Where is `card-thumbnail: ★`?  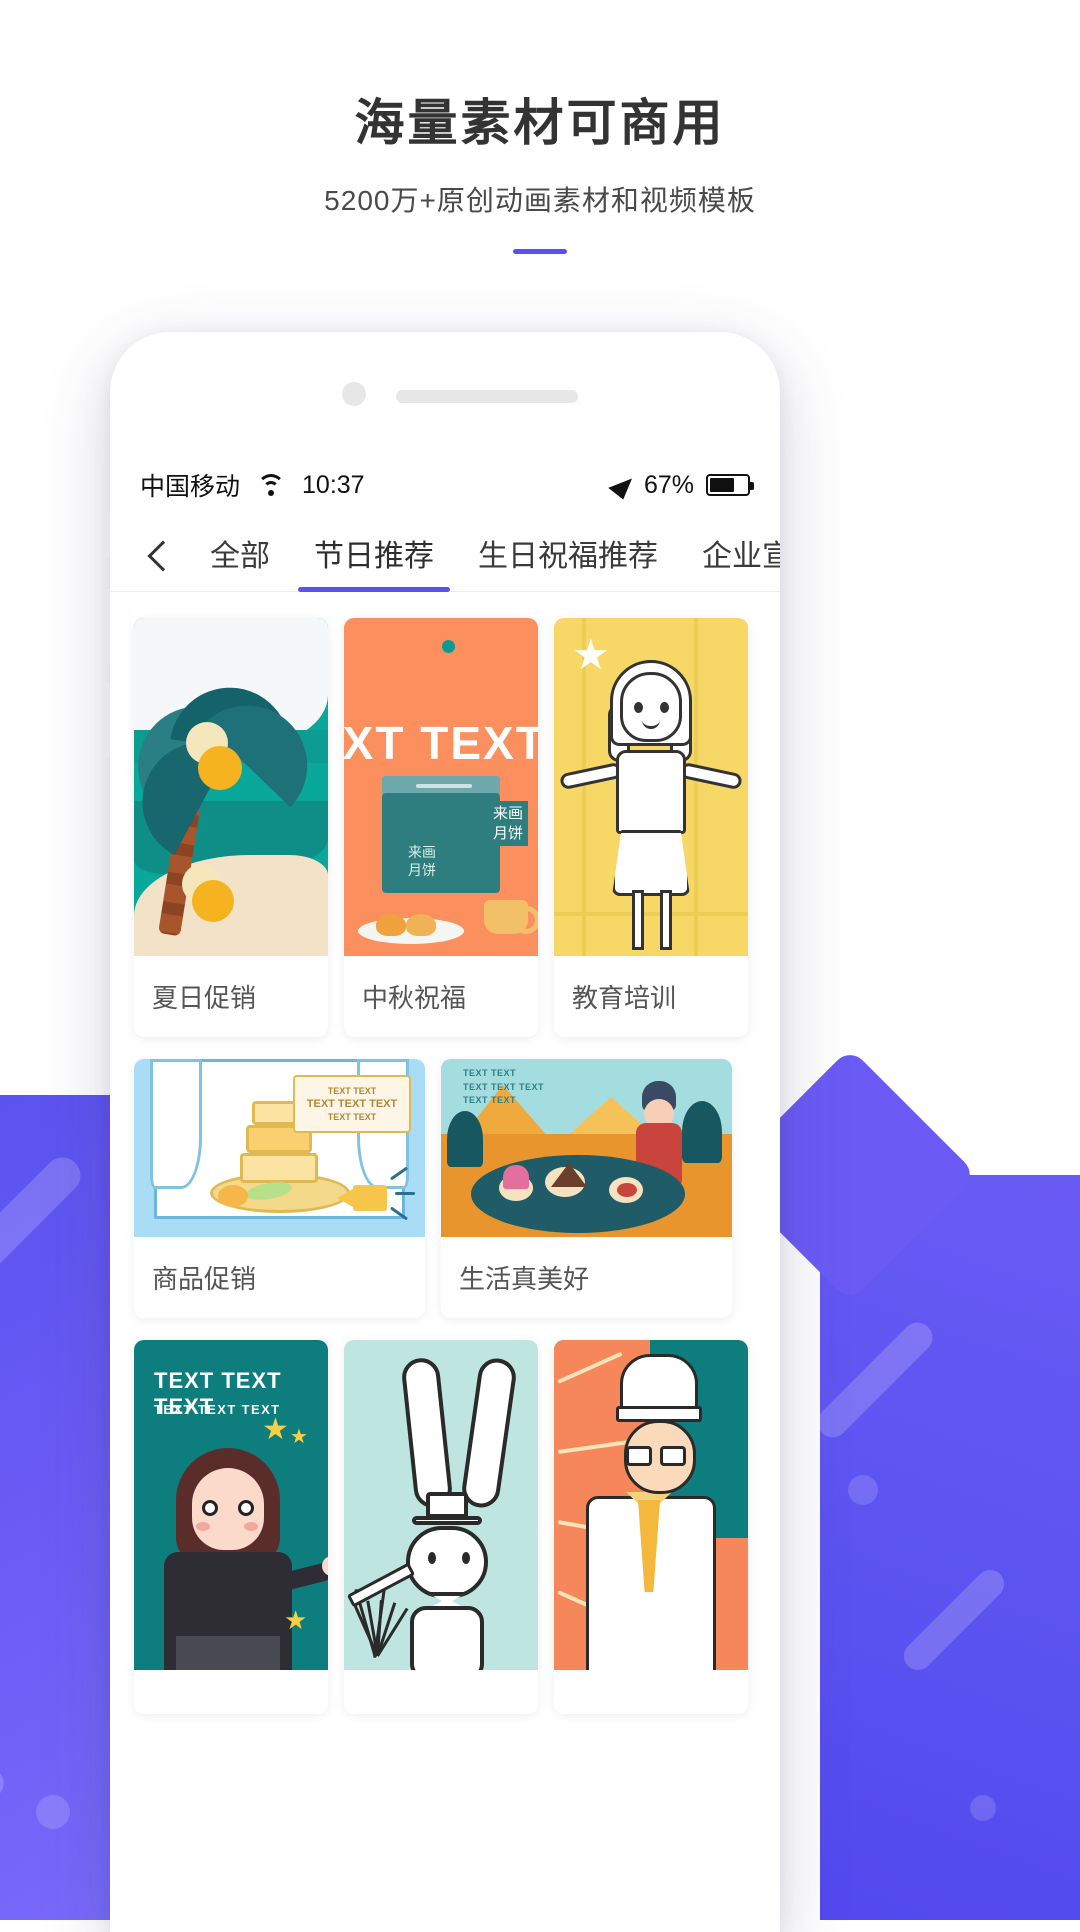
card-thumbnail: ★ is located at coordinates (651, 787).